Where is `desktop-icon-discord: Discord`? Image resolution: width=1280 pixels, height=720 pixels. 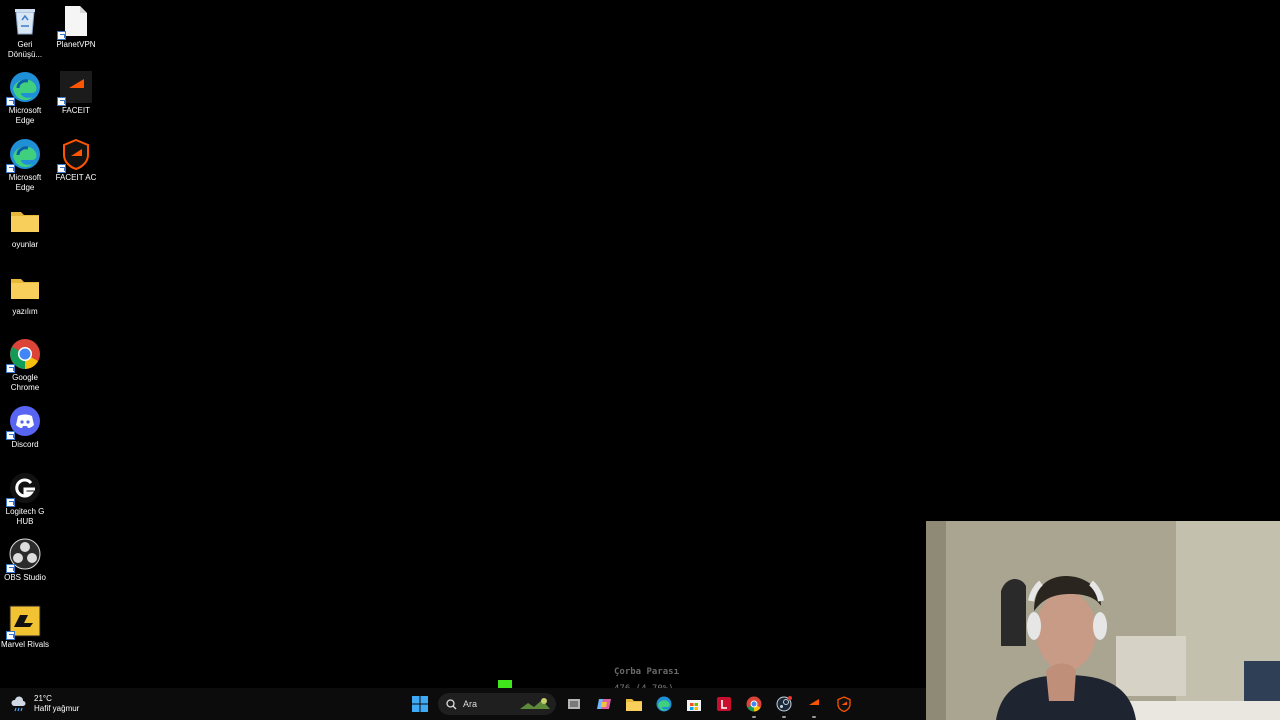 desktop-icon-discord: Discord is located at coordinates (25, 427).